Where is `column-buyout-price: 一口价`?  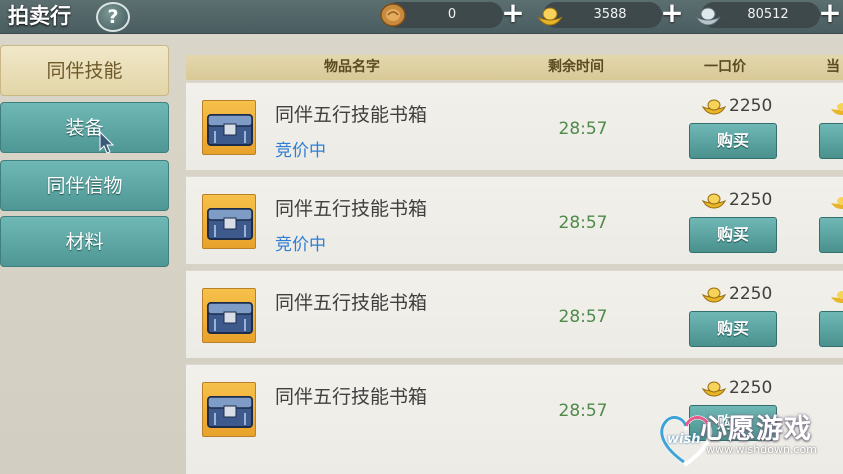 column-buyout-price: 一口价 is located at coordinates (725, 67).